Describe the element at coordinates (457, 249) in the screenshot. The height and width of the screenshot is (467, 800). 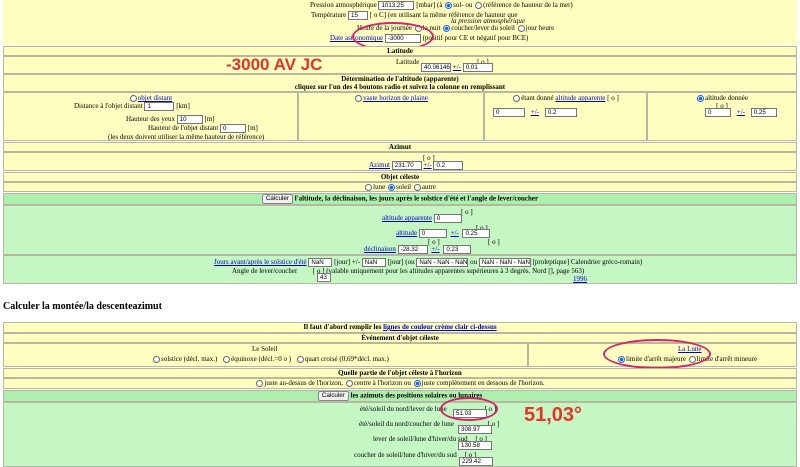
I see `declination-pm-output: 0.23` at that location.